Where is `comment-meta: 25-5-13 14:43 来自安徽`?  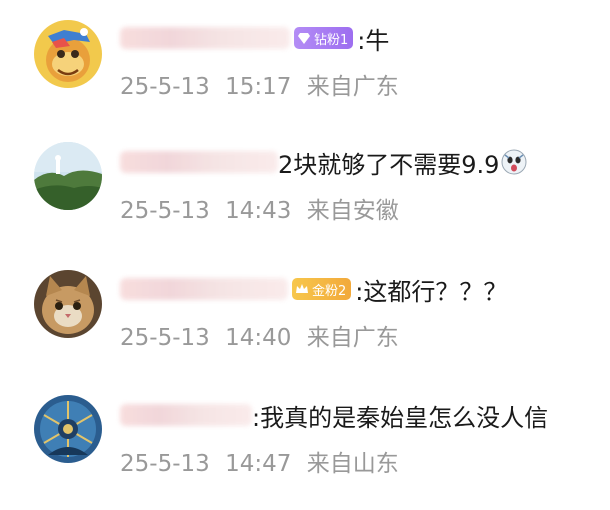 comment-meta: 25-5-13 14:43 来自安徽 is located at coordinates (259, 208).